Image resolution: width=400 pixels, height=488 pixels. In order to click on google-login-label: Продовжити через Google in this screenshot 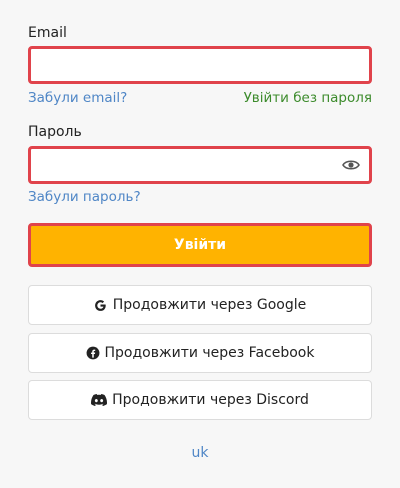, I will do `click(209, 305)`.